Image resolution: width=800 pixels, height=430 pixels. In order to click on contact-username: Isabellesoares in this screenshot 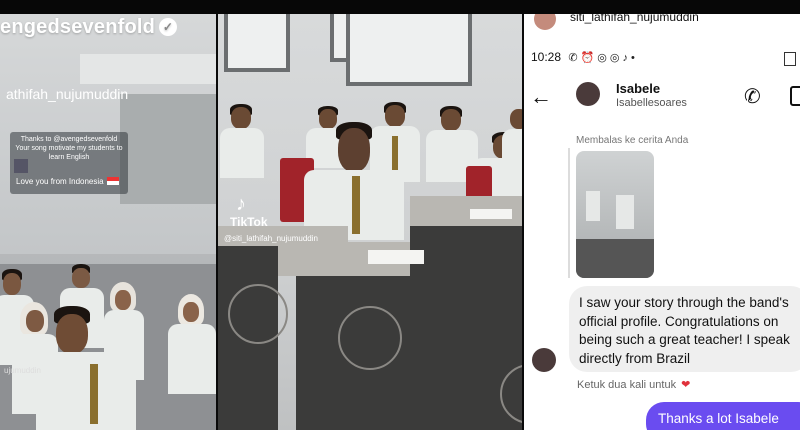, I will do `click(651, 103)`.